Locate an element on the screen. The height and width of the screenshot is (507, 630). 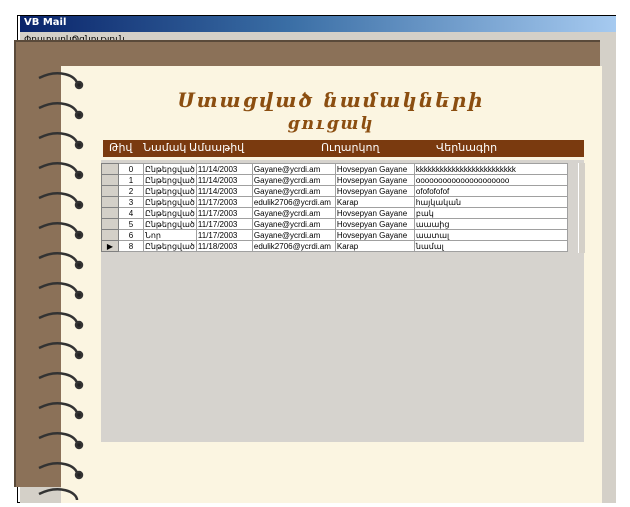
cell-number: 5 is located at coordinates (131, 224).